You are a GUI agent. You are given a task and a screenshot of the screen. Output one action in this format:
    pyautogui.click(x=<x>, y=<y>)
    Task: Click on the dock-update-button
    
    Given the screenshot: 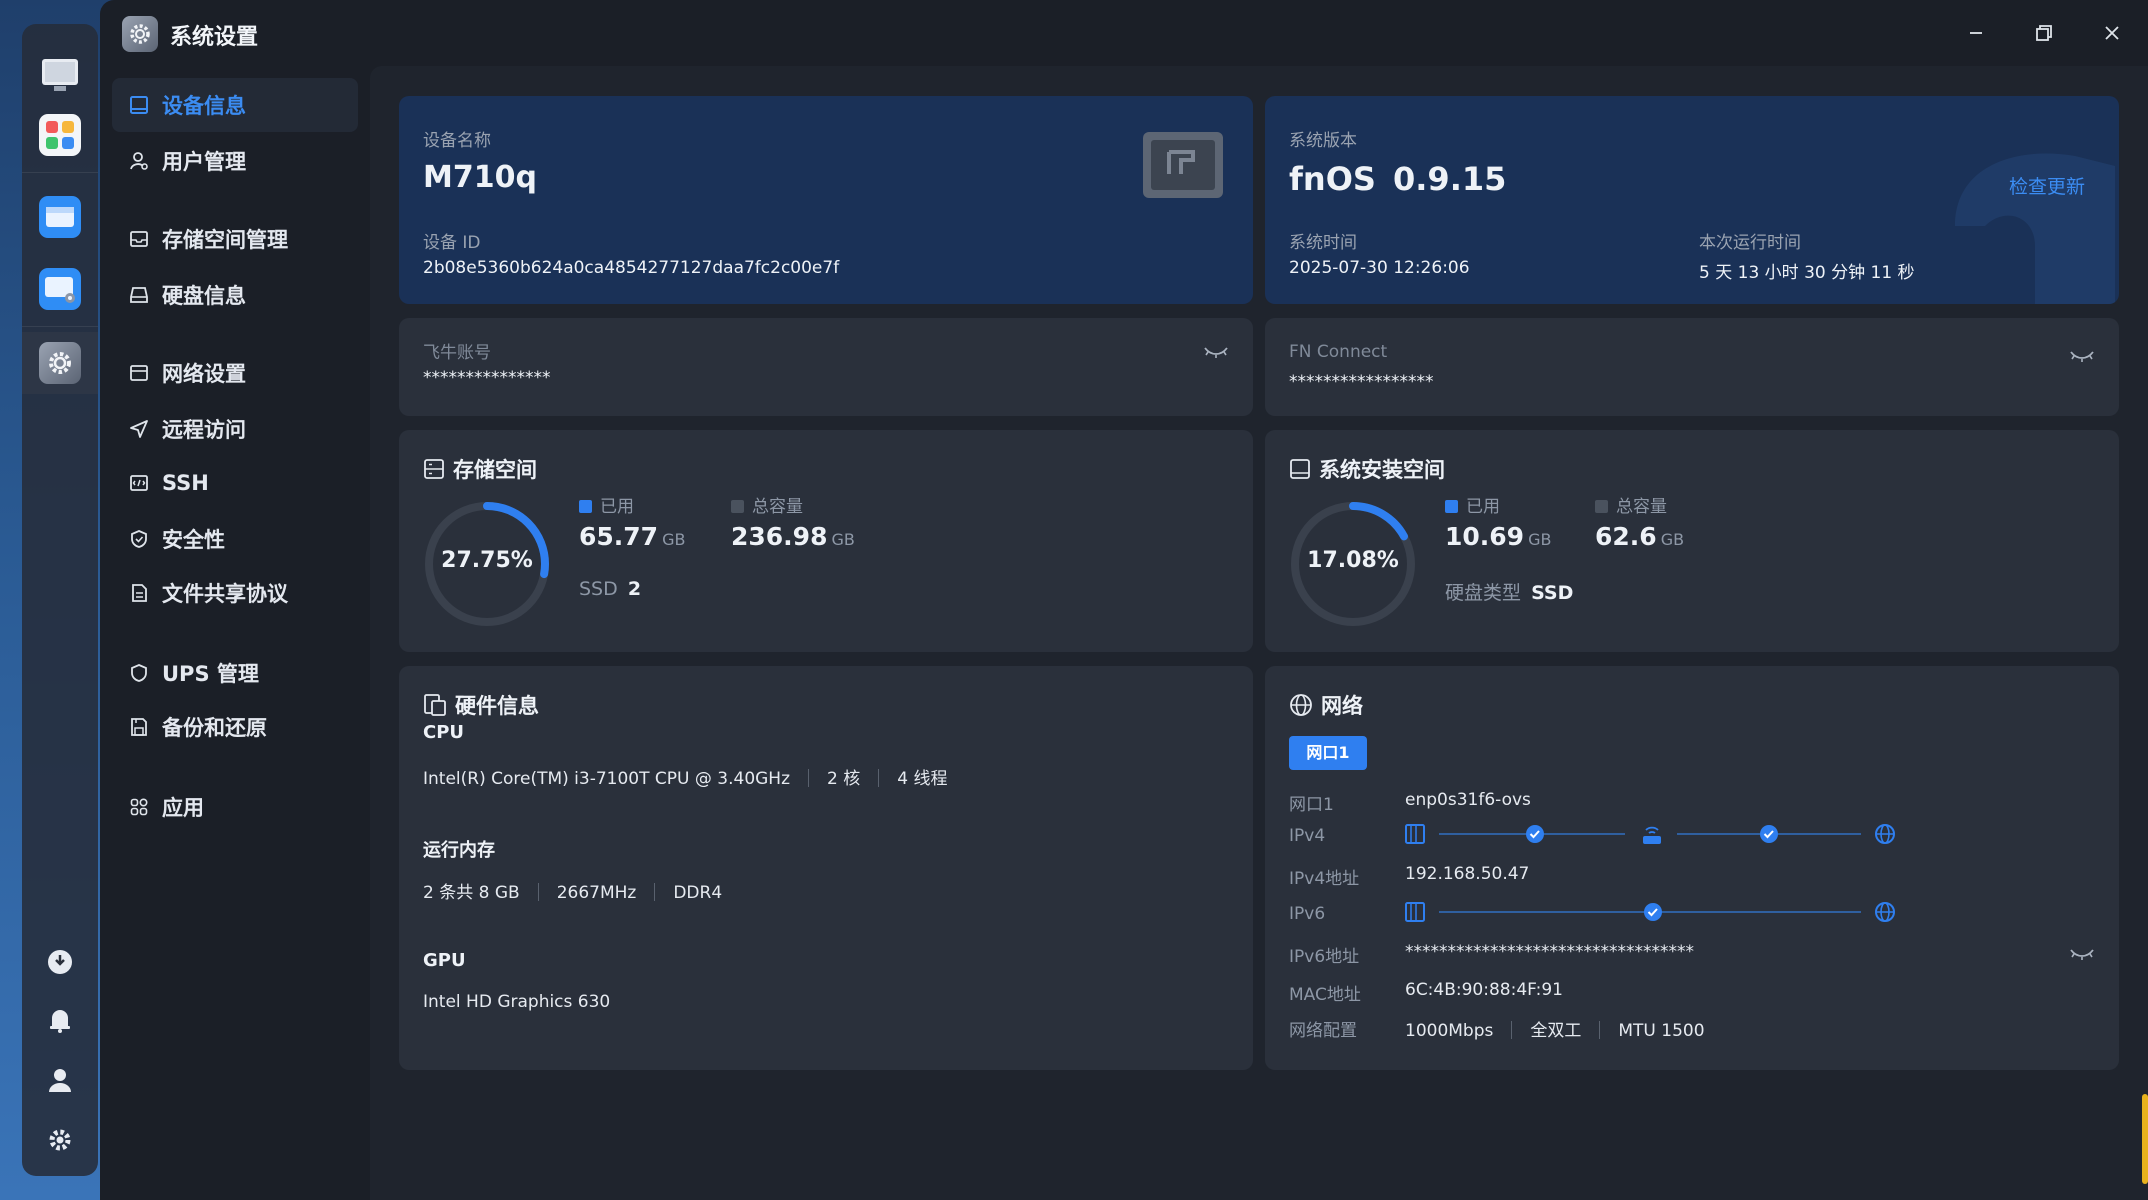 What is the action you would take?
    pyautogui.click(x=60, y=962)
    